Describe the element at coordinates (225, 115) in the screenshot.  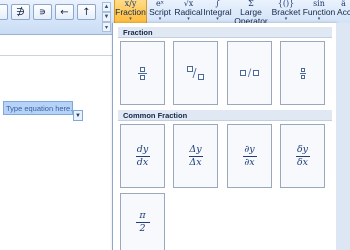
I see `section-header-common-fraction: Common Fraction` at that location.